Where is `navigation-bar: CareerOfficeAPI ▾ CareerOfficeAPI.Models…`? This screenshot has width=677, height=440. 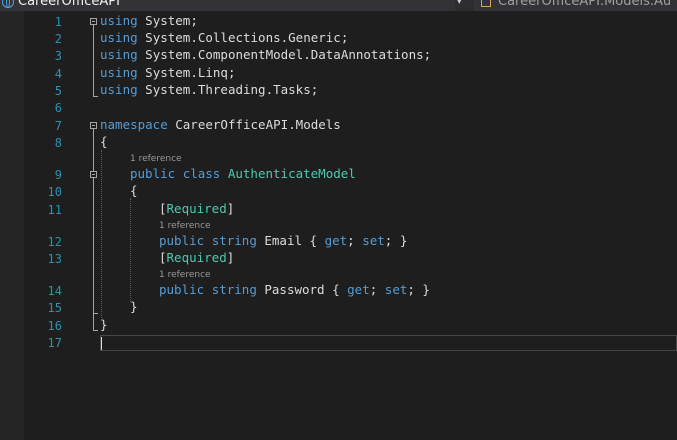 navigation-bar: CareerOfficeAPI ▾ CareerOfficeAPI.Models… is located at coordinates (338, 5).